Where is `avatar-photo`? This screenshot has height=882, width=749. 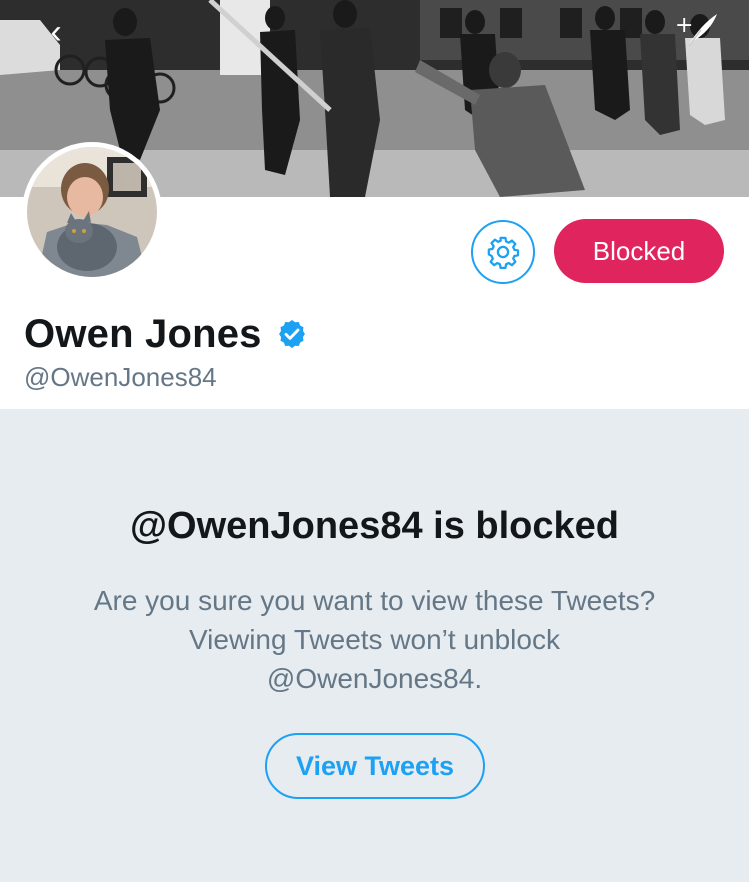
avatar-photo is located at coordinates (92, 212).